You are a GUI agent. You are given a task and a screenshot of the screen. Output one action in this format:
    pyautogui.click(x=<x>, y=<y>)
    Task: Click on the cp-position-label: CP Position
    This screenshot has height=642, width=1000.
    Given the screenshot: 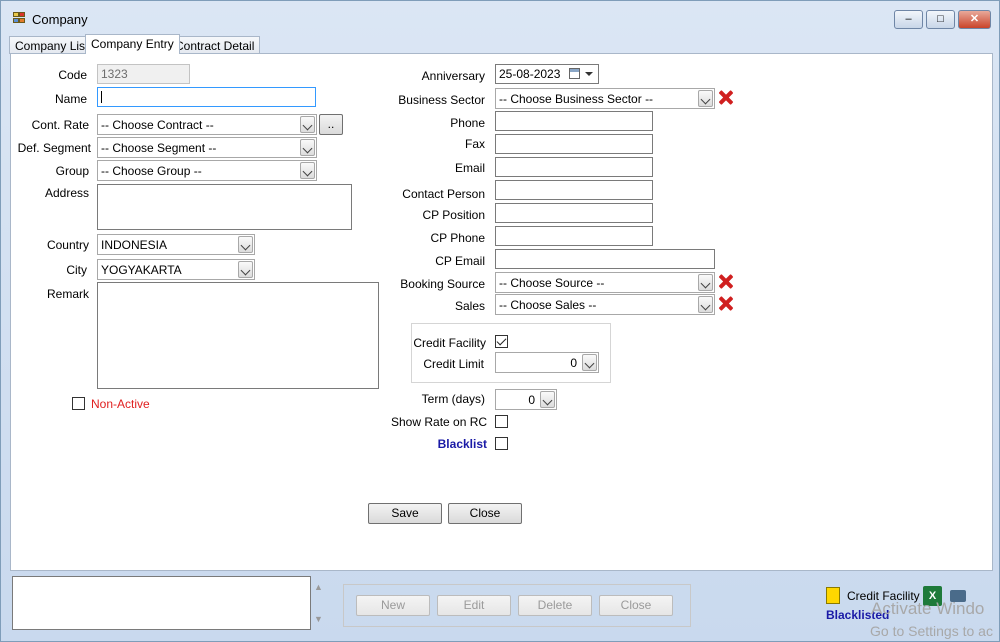 What is the action you would take?
    pyautogui.click(x=453, y=215)
    